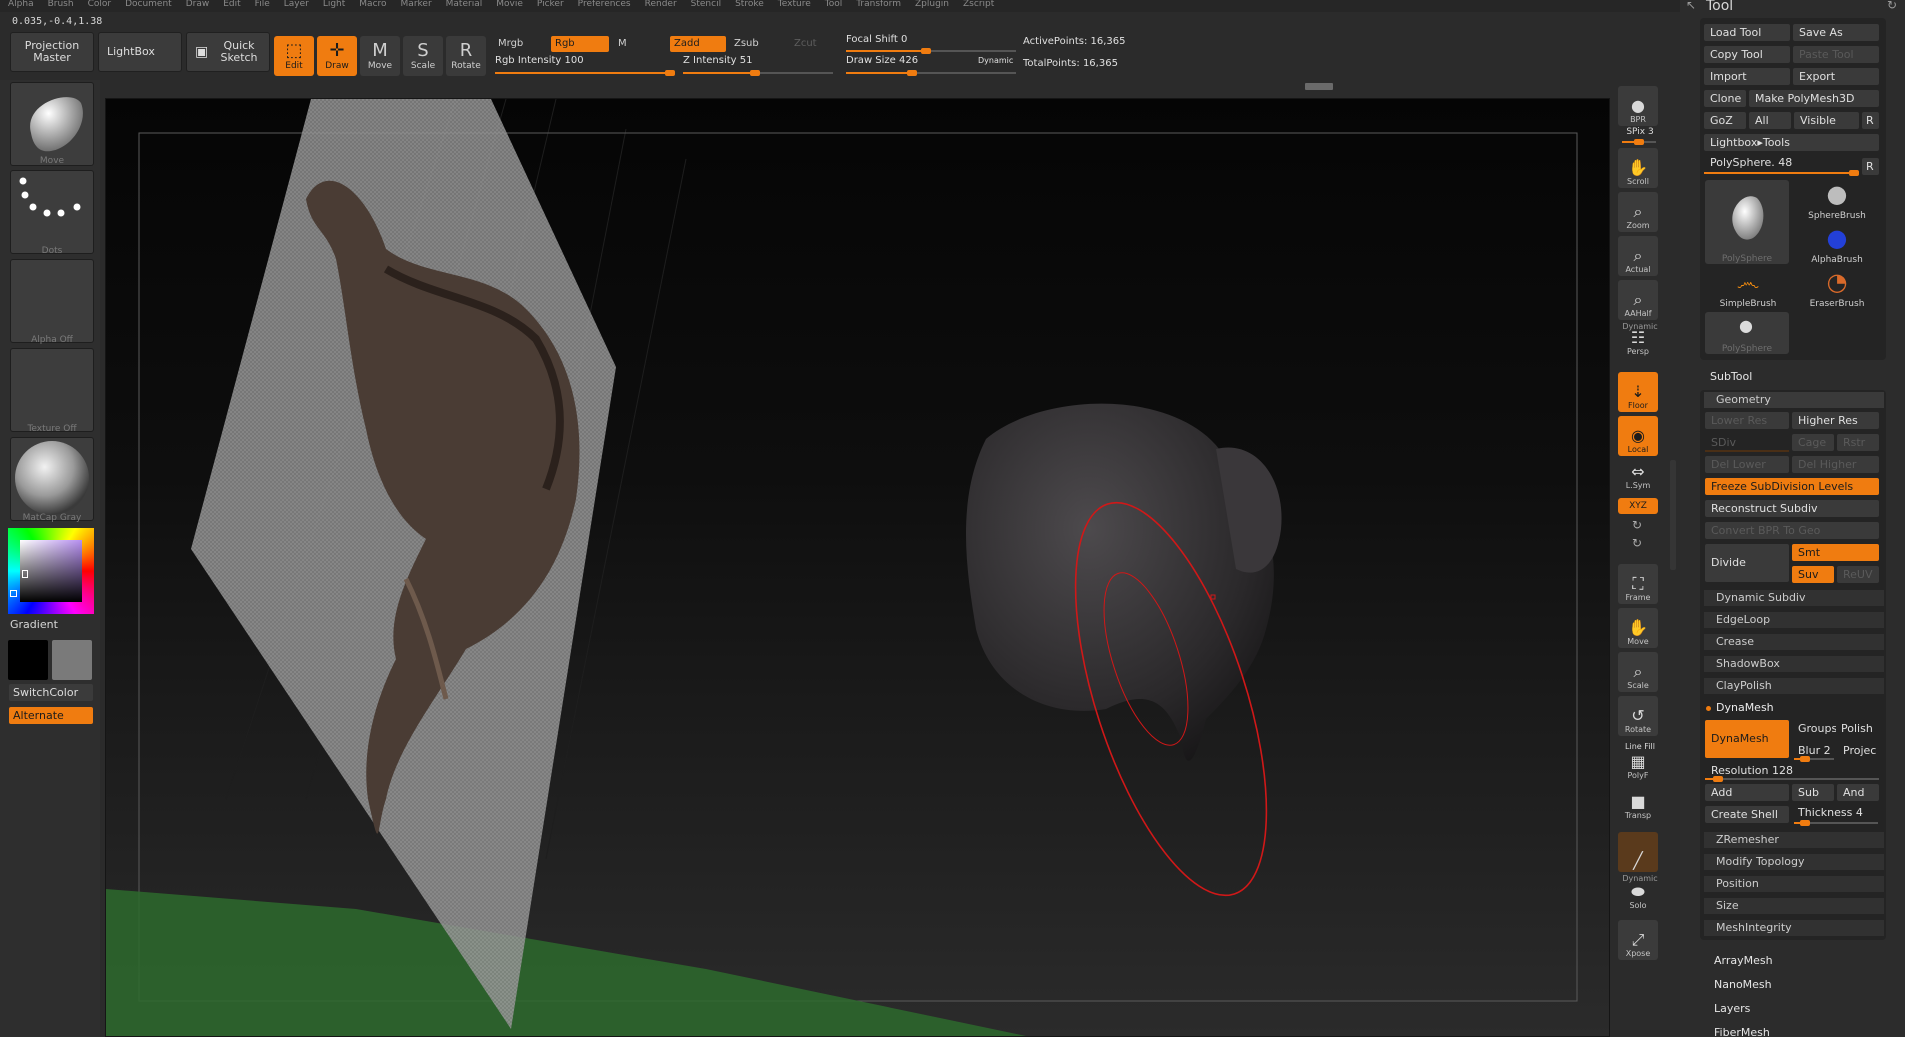 The image size is (1905, 1037). Describe the element at coordinates (1870, 166) in the screenshot. I see `current-tool-r-button: R` at that location.